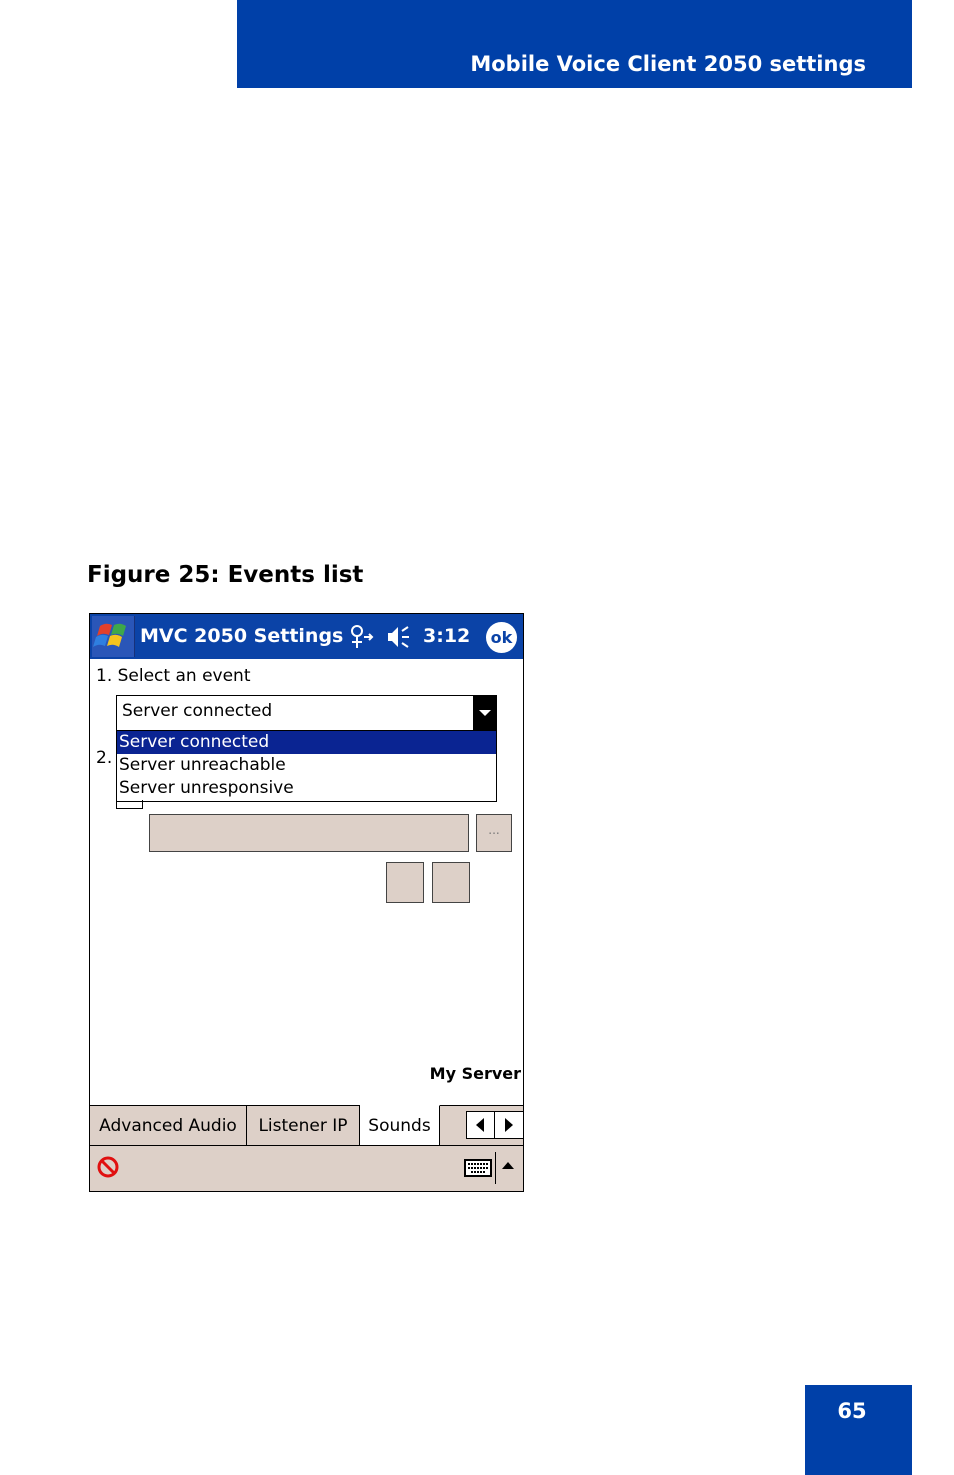 This screenshot has height=1475, width=954. I want to click on dropdown-option-server-unreachable: Server unreachable, so click(306, 765).